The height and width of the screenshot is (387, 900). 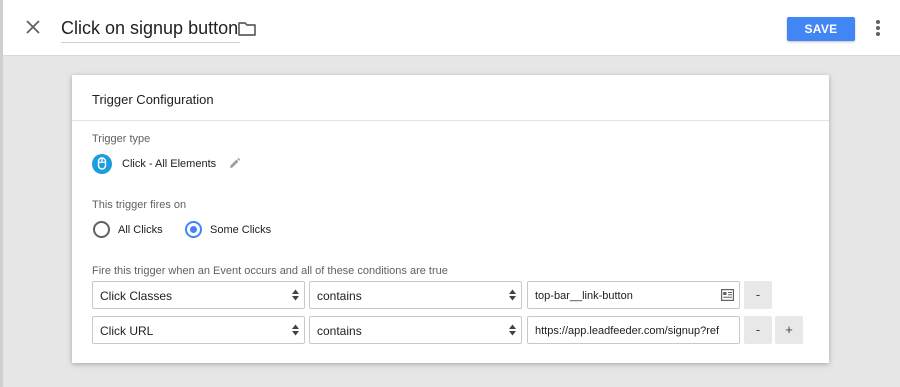 What do you see at coordinates (451, 28) in the screenshot?
I see `header-bar: Click on signup button SAVE` at bounding box center [451, 28].